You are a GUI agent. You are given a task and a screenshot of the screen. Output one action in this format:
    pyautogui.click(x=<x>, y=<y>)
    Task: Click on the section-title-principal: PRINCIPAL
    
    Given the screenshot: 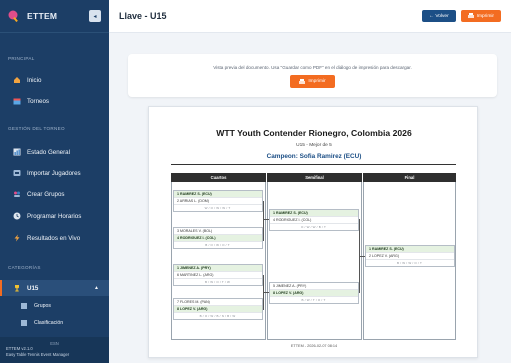 What is the action you would take?
    pyautogui.click(x=21, y=58)
    